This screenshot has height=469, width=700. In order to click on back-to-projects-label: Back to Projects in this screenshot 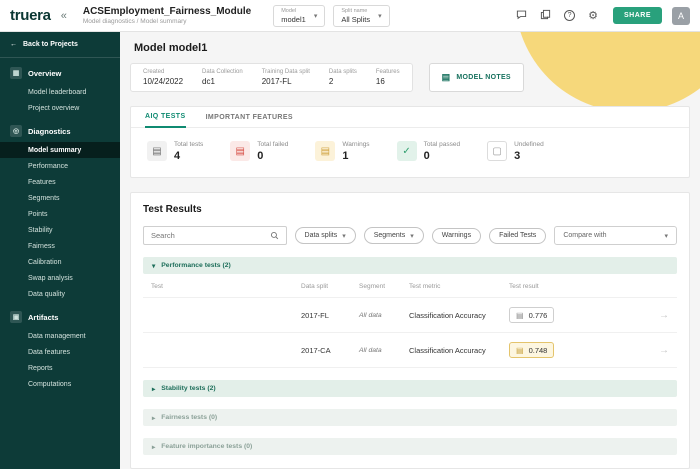, I will do `click(50, 44)`.